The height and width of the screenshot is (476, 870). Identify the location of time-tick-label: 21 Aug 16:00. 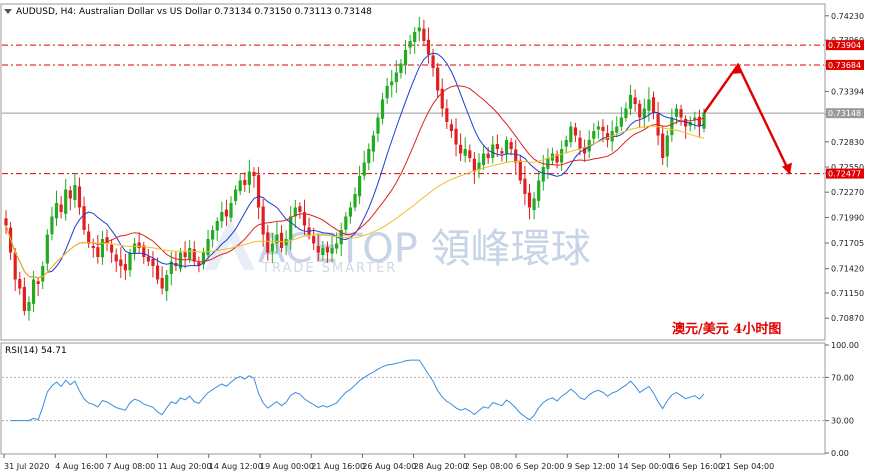
(338, 466).